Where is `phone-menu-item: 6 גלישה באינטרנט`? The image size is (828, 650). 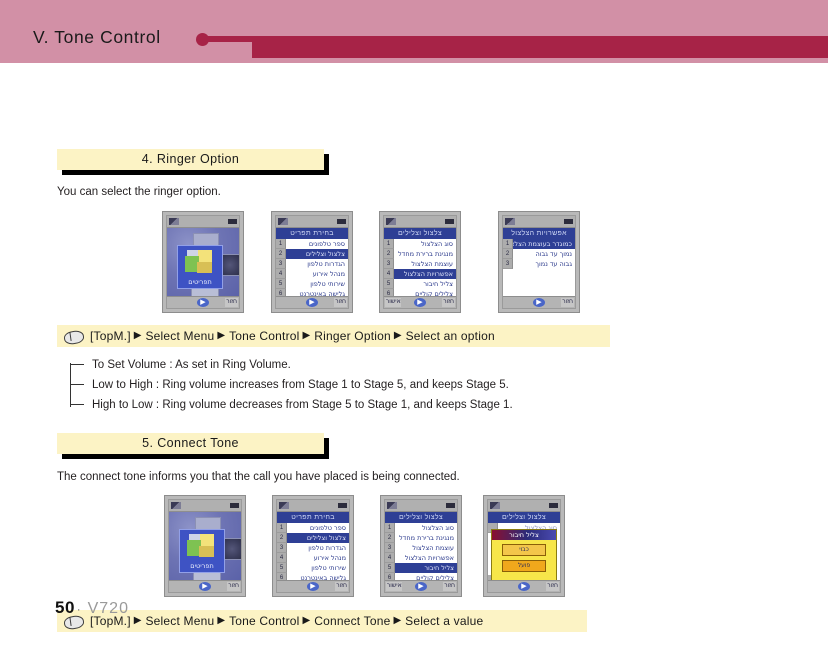
phone-menu-item: 6 גלישה באינטרנט is located at coordinates (312, 292).